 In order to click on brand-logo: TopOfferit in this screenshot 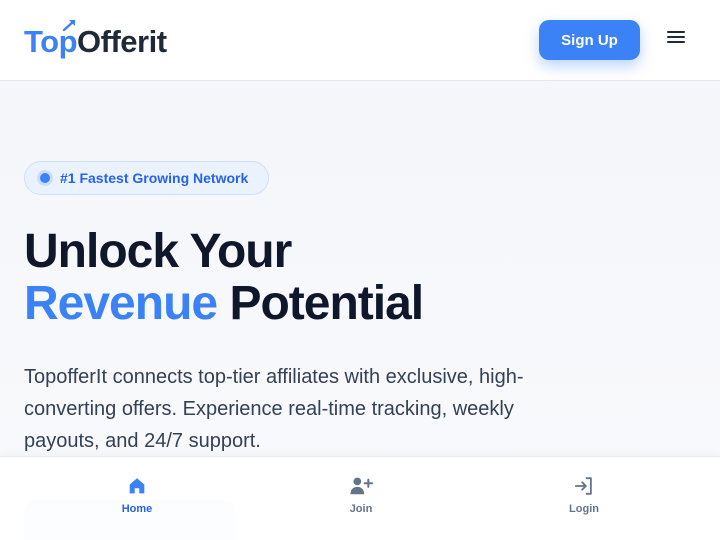, I will do `click(95, 40)`.